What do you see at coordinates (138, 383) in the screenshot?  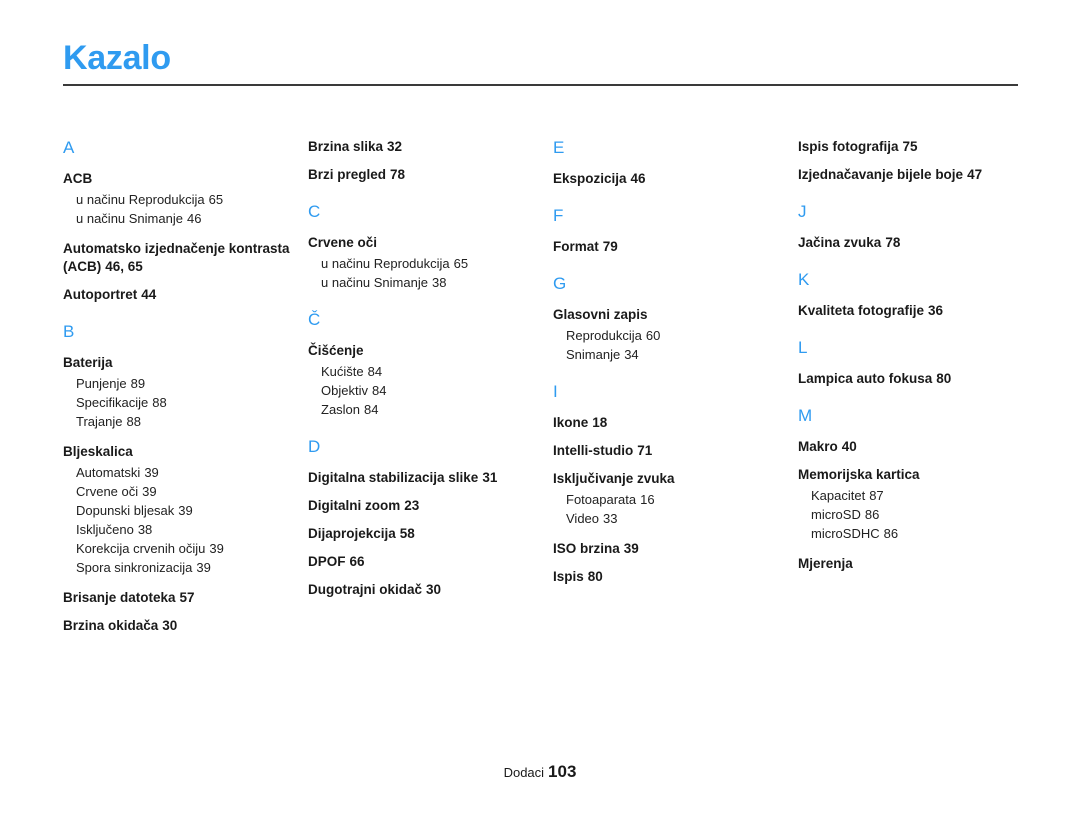 I see `index-subentry-pages: 89` at bounding box center [138, 383].